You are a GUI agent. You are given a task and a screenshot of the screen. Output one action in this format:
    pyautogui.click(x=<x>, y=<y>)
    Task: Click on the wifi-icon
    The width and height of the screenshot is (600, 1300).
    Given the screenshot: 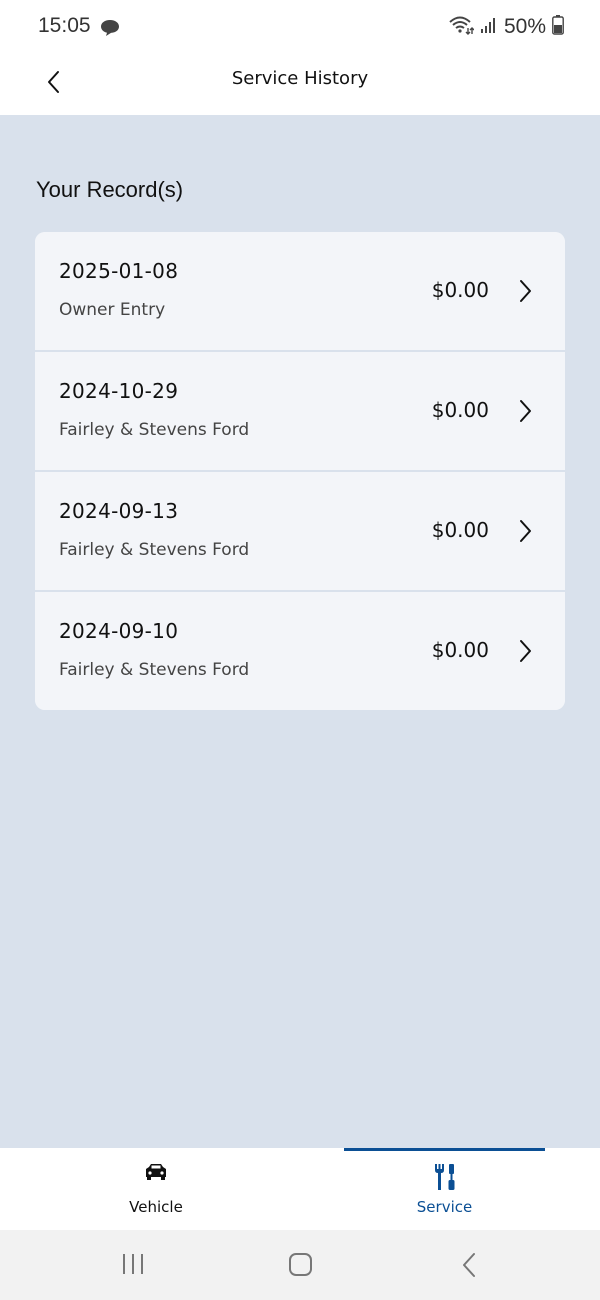 What is the action you would take?
    pyautogui.click(x=461, y=27)
    